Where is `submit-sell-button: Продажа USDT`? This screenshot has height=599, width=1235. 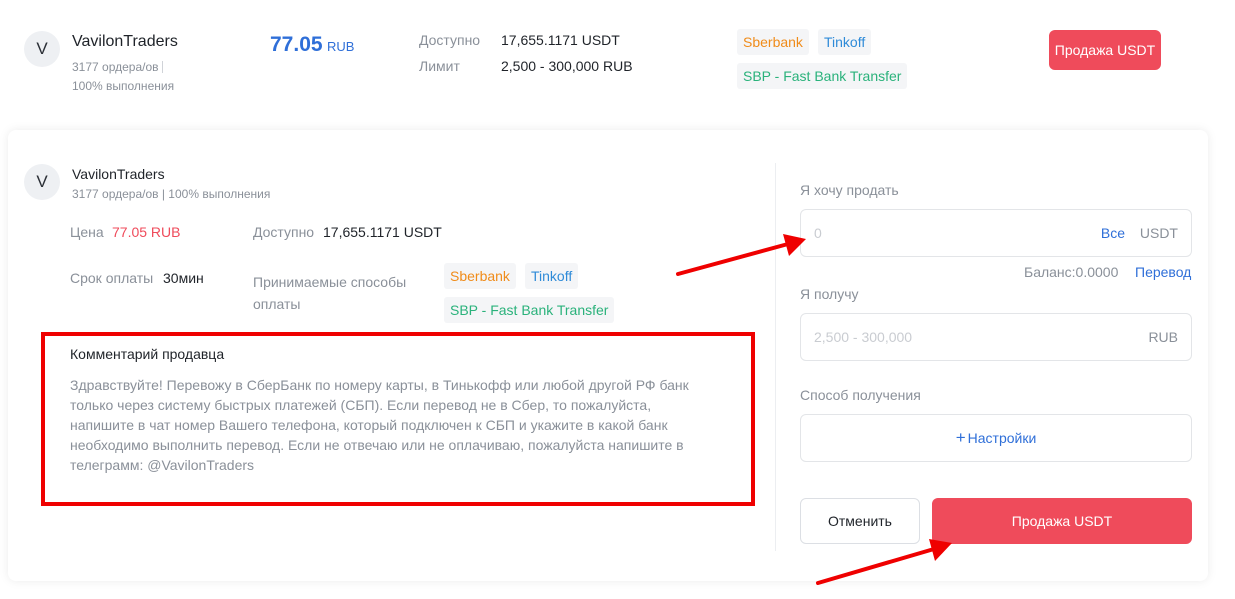
submit-sell-button: Продажа USDT is located at coordinates (1062, 521).